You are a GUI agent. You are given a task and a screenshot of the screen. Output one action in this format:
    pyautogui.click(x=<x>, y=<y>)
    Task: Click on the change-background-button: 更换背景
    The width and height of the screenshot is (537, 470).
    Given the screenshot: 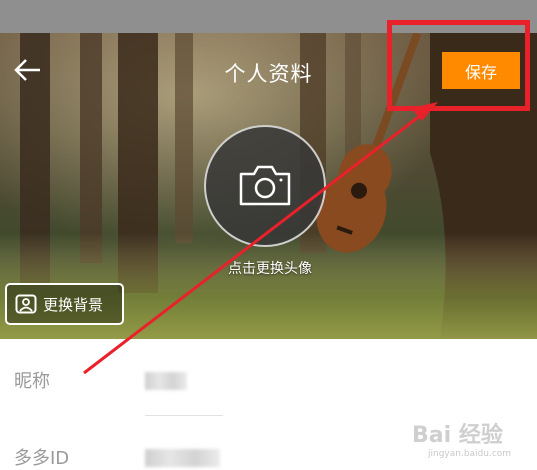 What is the action you would take?
    pyautogui.click(x=64, y=304)
    